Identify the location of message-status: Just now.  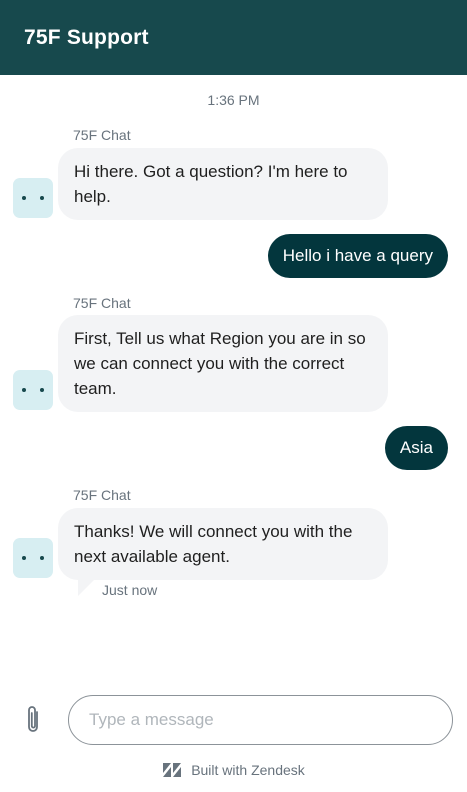
(130, 590).